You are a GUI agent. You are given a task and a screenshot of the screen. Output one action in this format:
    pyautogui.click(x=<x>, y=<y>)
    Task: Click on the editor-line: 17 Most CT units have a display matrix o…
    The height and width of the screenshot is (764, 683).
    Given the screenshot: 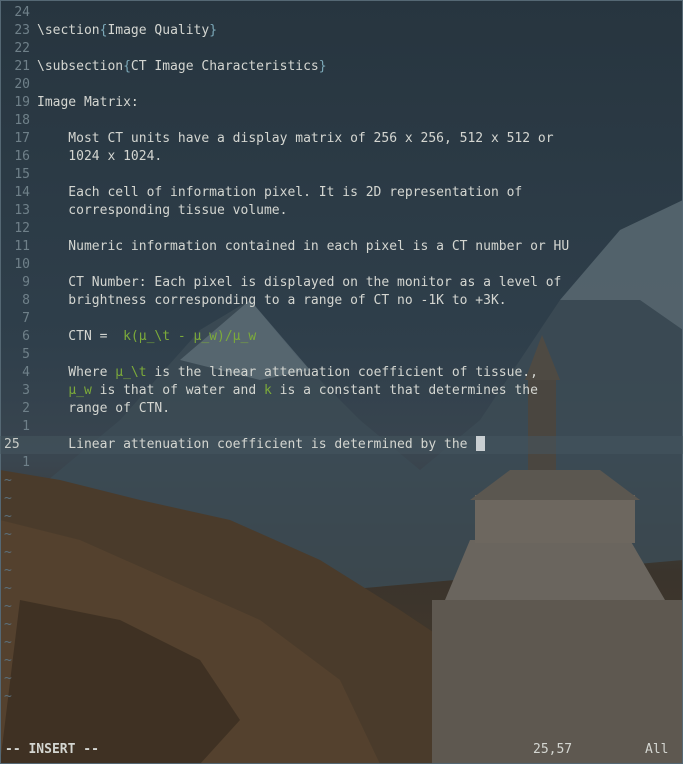 What is the action you would take?
    pyautogui.click(x=341, y=139)
    